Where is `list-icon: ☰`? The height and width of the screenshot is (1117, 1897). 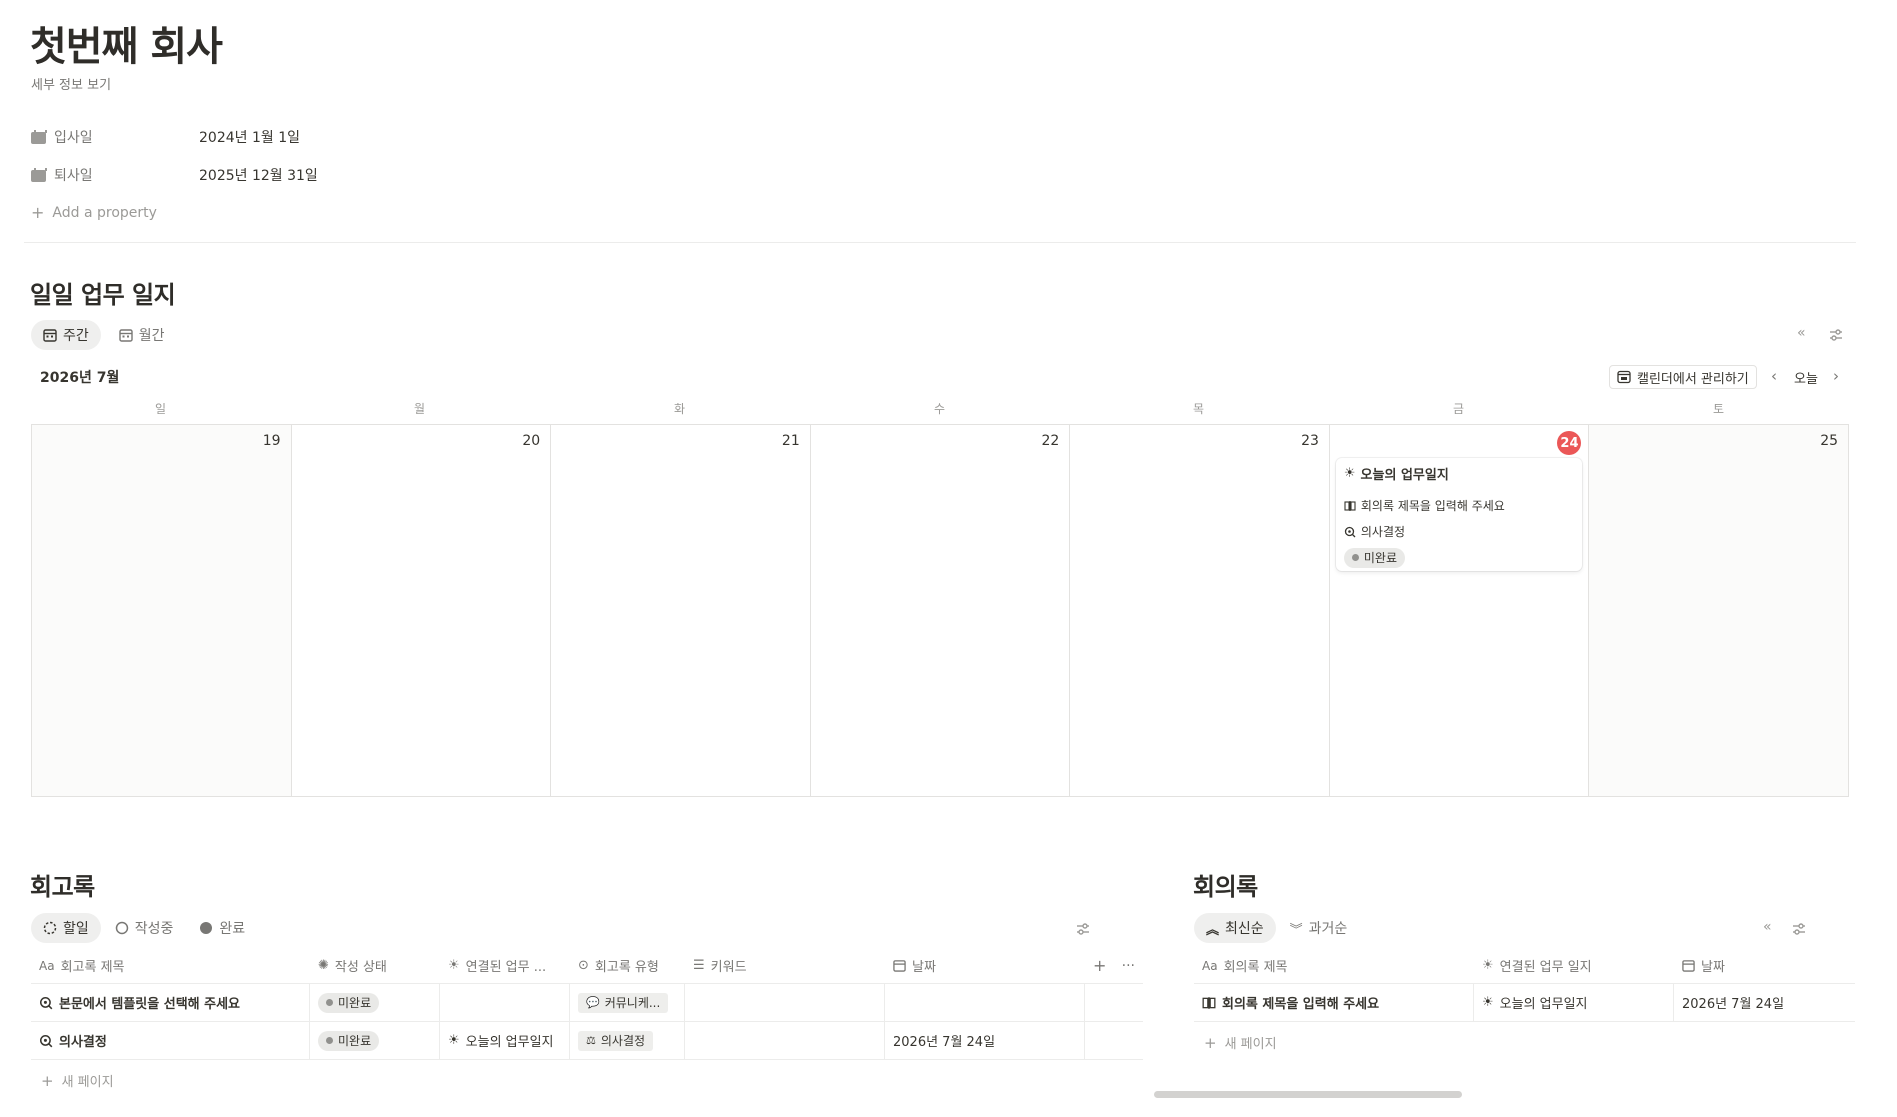 list-icon: ☰ is located at coordinates (699, 965).